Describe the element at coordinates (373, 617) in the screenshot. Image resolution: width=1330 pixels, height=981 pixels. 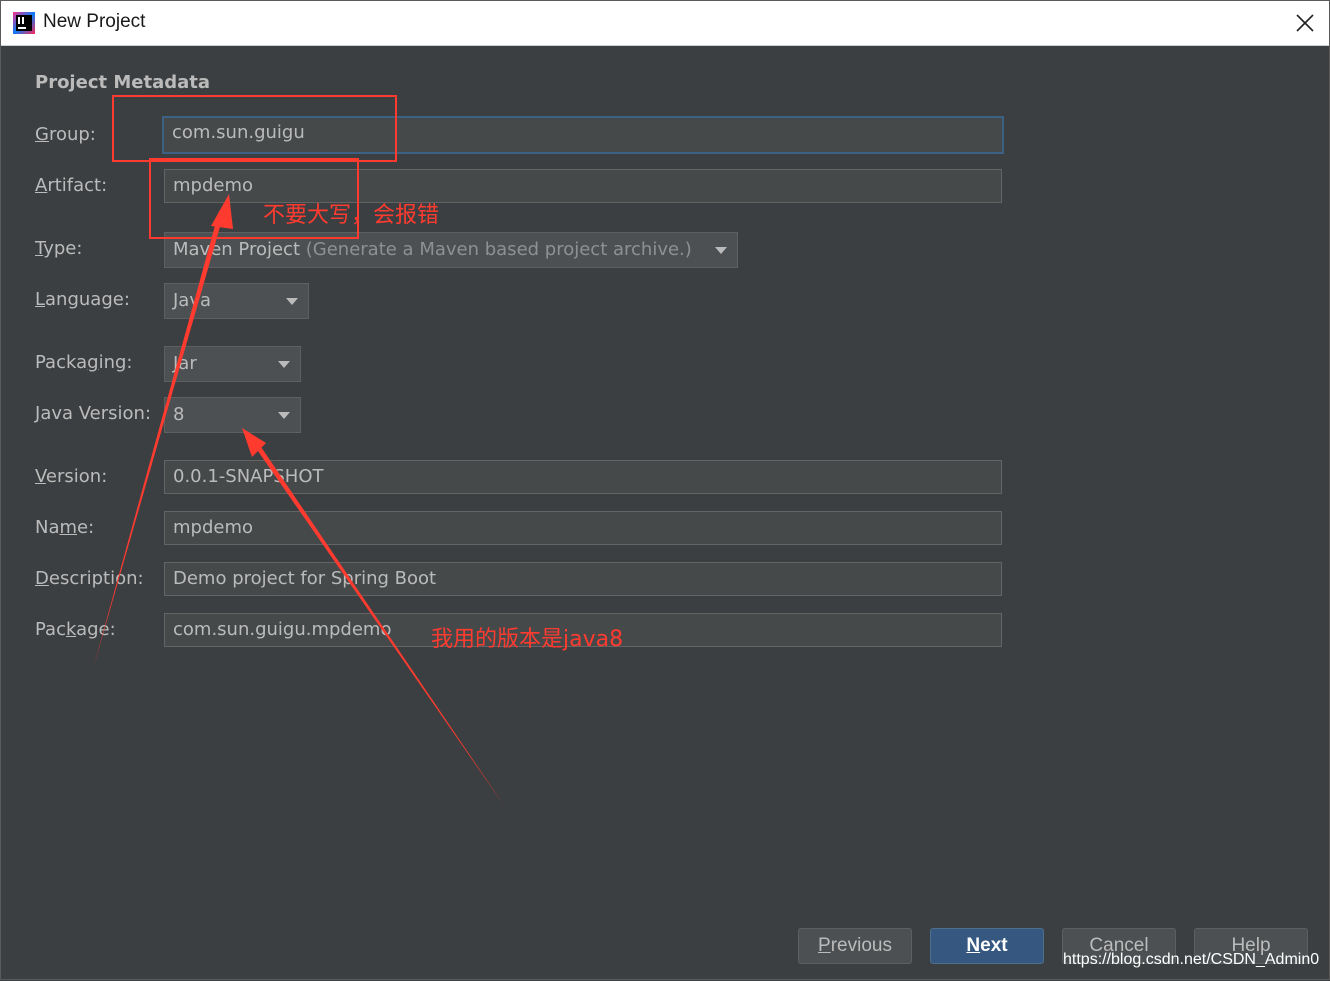
I see `arrow-to-java-version` at that location.